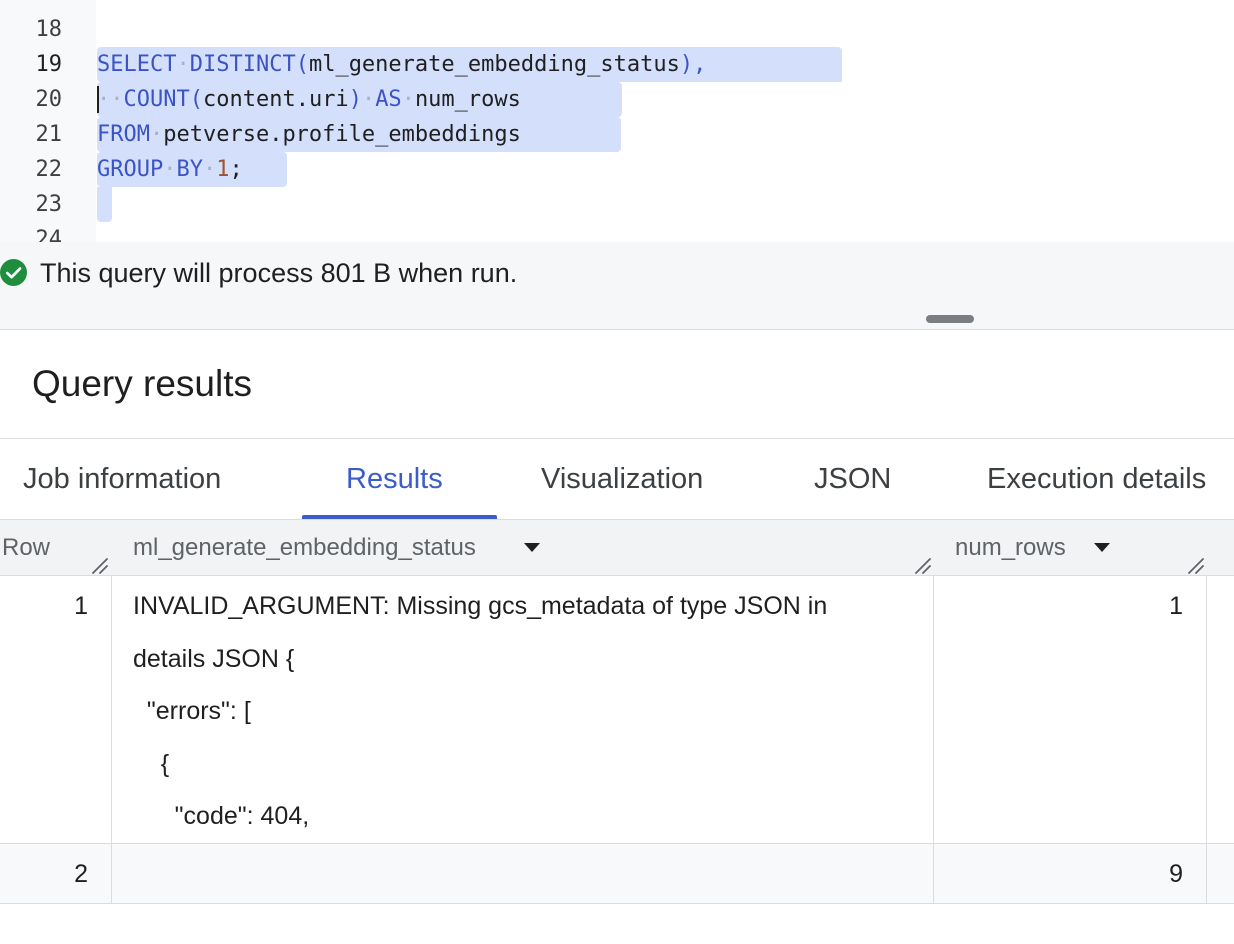 This screenshot has height=944, width=1234. What do you see at coordinates (617, 204) in the screenshot?
I see `code-line: 23` at bounding box center [617, 204].